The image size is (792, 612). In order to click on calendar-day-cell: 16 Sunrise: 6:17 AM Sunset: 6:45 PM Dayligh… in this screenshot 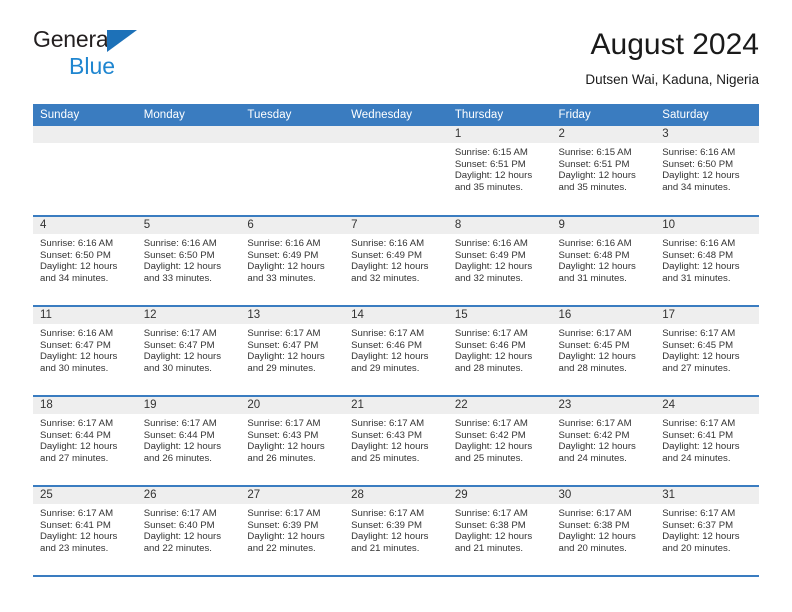, I will do `click(603, 351)`.